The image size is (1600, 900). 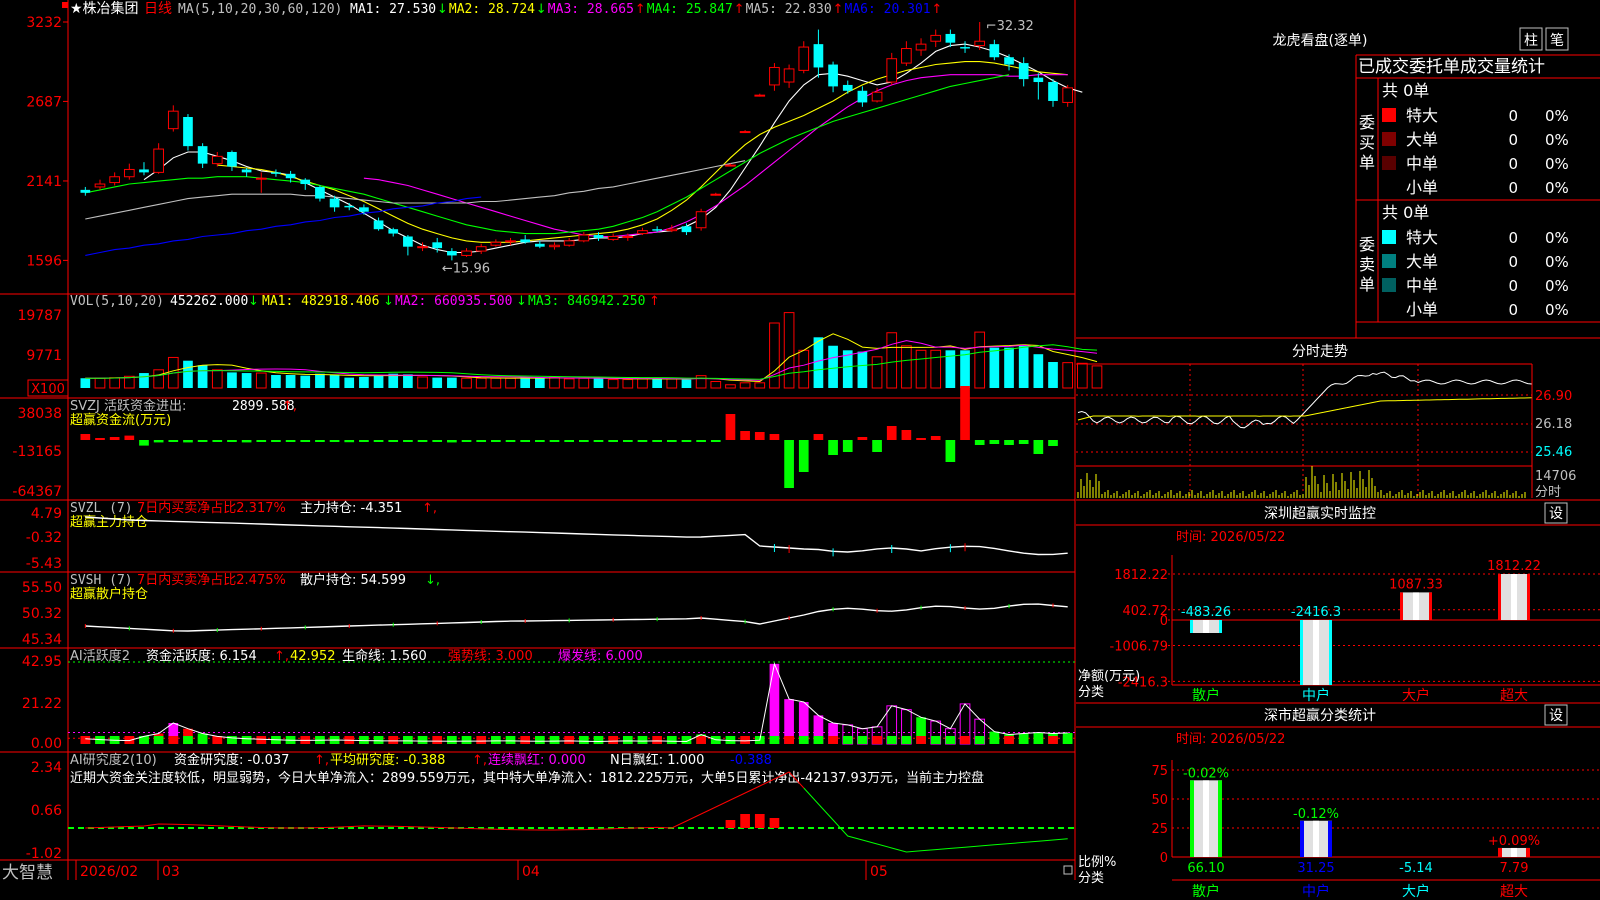 I want to click on price-tick: 3232, so click(x=44, y=23).